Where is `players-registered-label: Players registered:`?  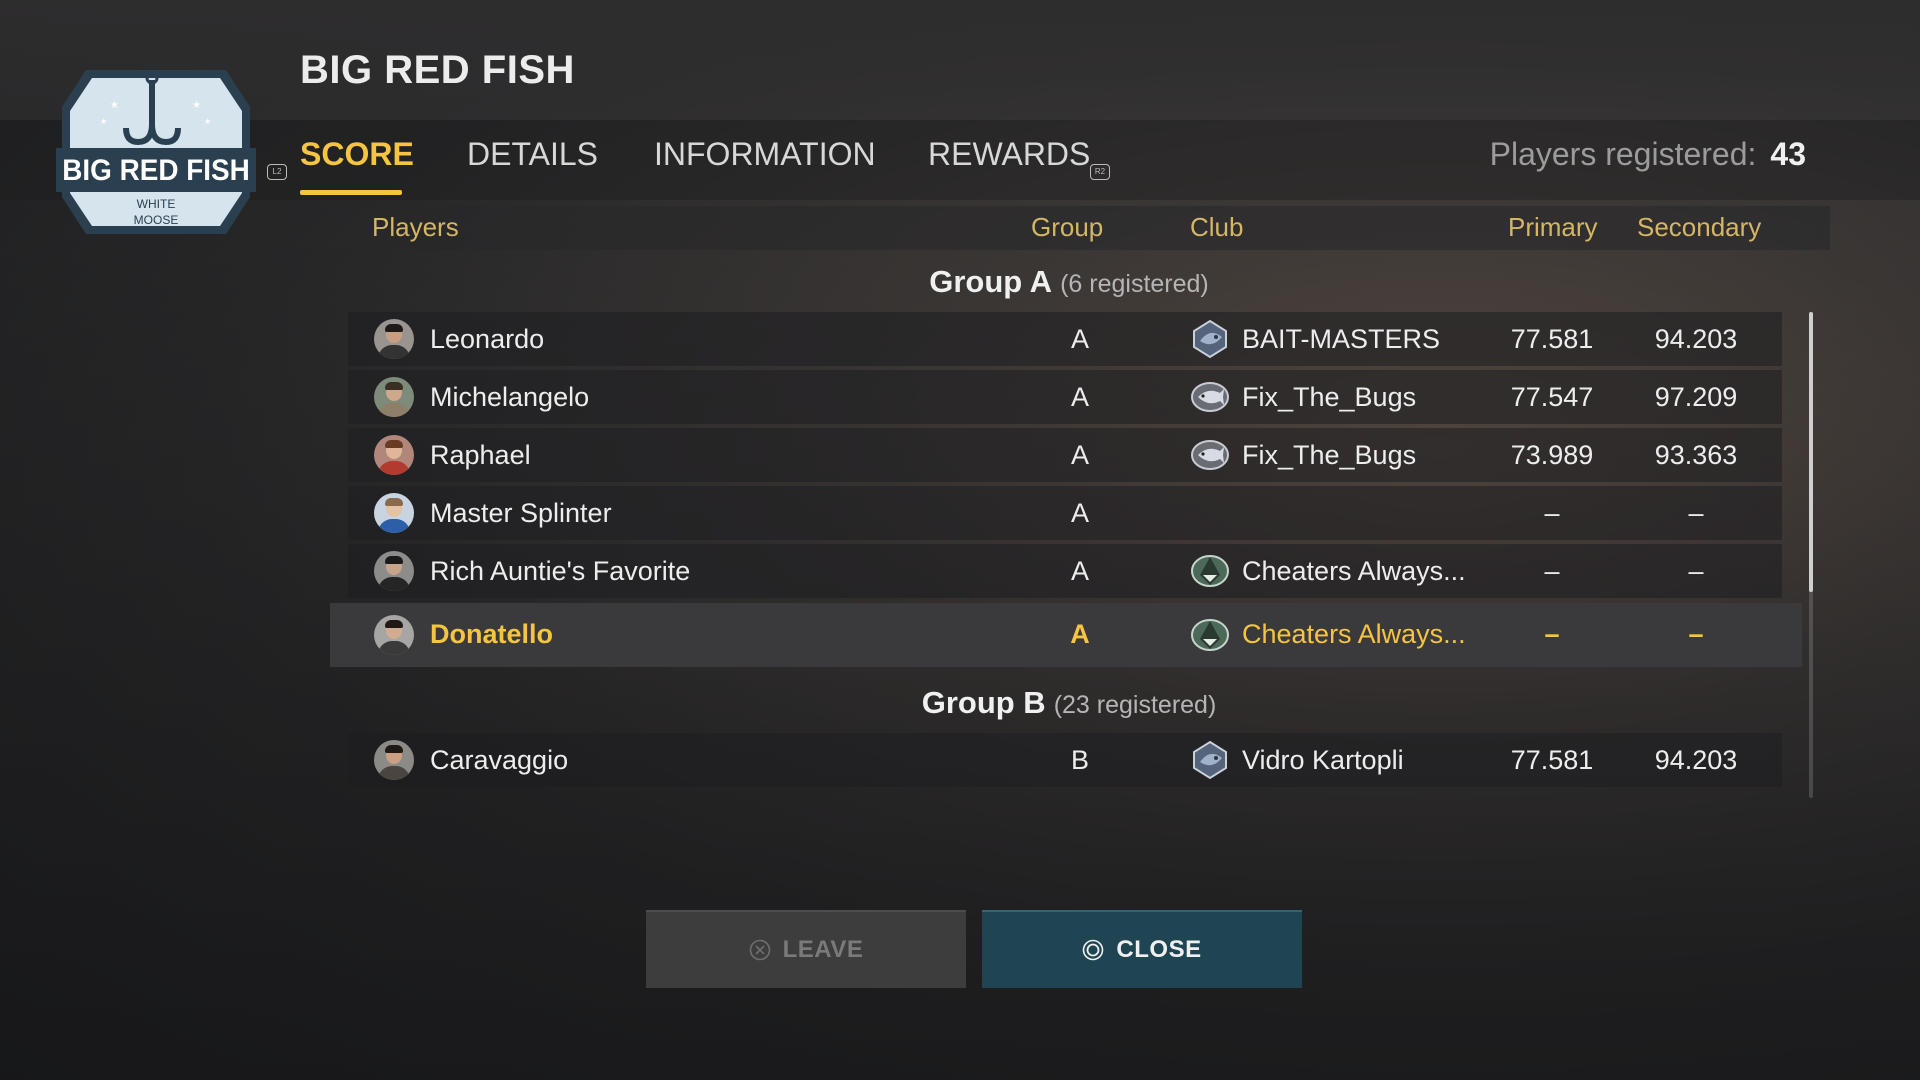
players-registered-label: Players registered: is located at coordinates (1623, 154).